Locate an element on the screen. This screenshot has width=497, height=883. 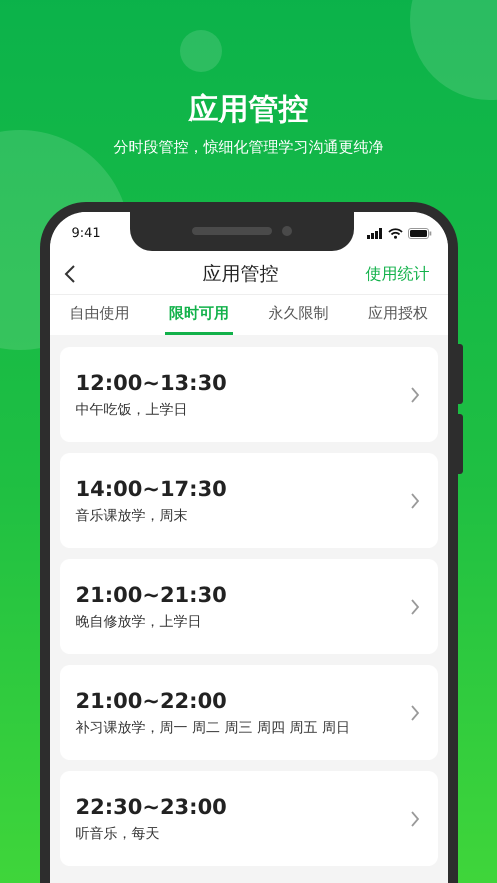
schedule-time: 21:00~21:30 is located at coordinates (151, 594).